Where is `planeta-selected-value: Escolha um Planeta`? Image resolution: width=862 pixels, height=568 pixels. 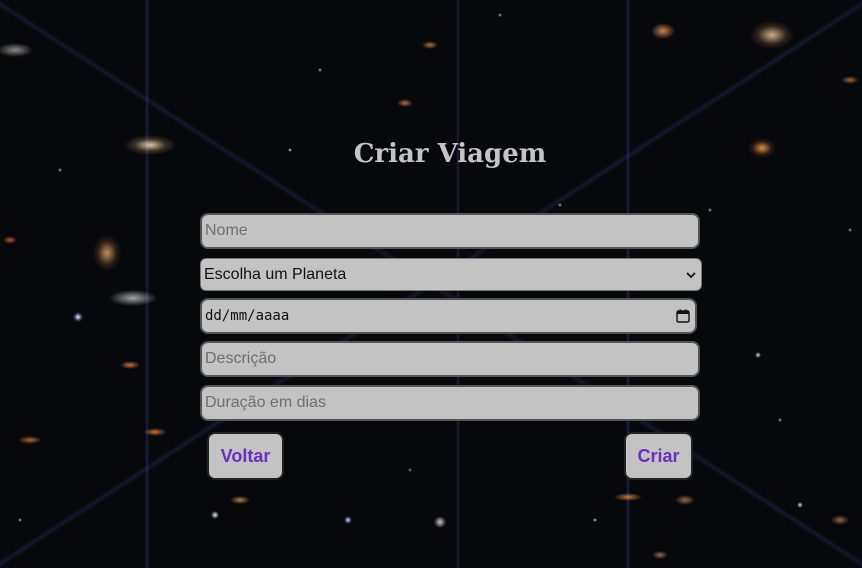
planeta-selected-value: Escolha um Planeta is located at coordinates (275, 274).